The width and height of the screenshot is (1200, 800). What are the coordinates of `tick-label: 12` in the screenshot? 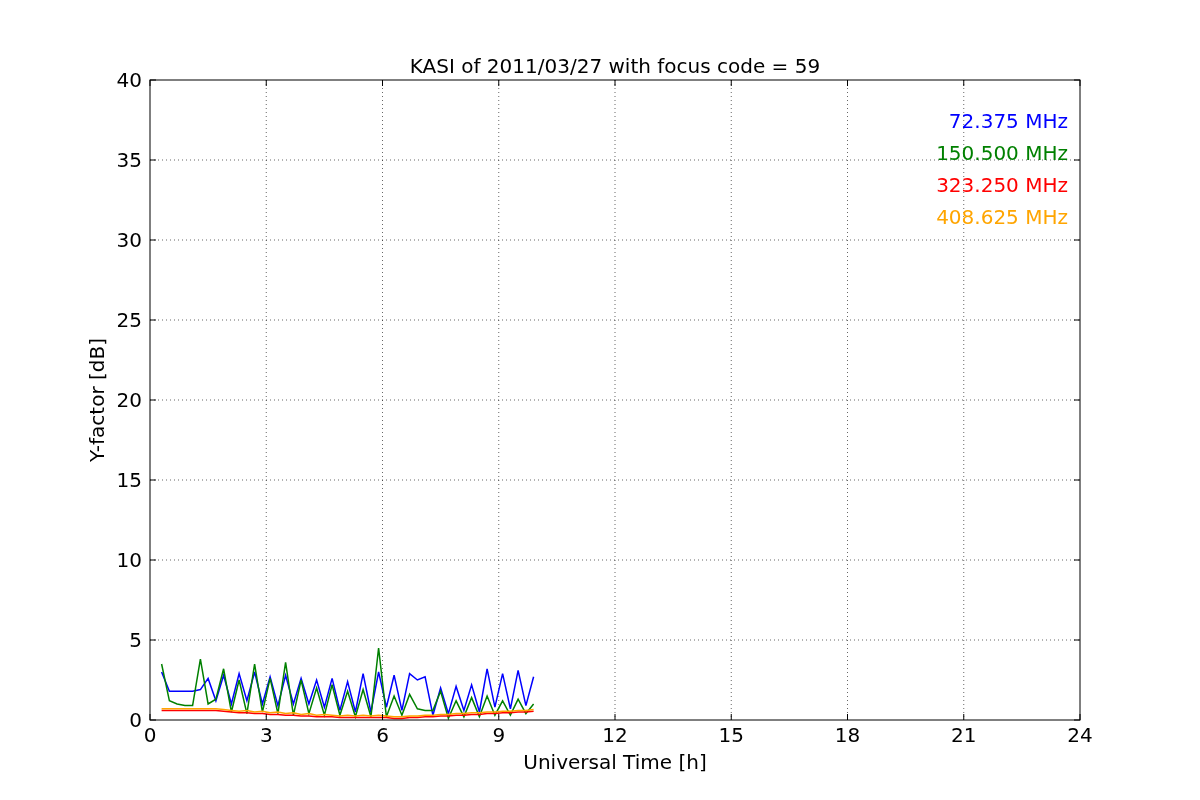 It's located at (615, 735).